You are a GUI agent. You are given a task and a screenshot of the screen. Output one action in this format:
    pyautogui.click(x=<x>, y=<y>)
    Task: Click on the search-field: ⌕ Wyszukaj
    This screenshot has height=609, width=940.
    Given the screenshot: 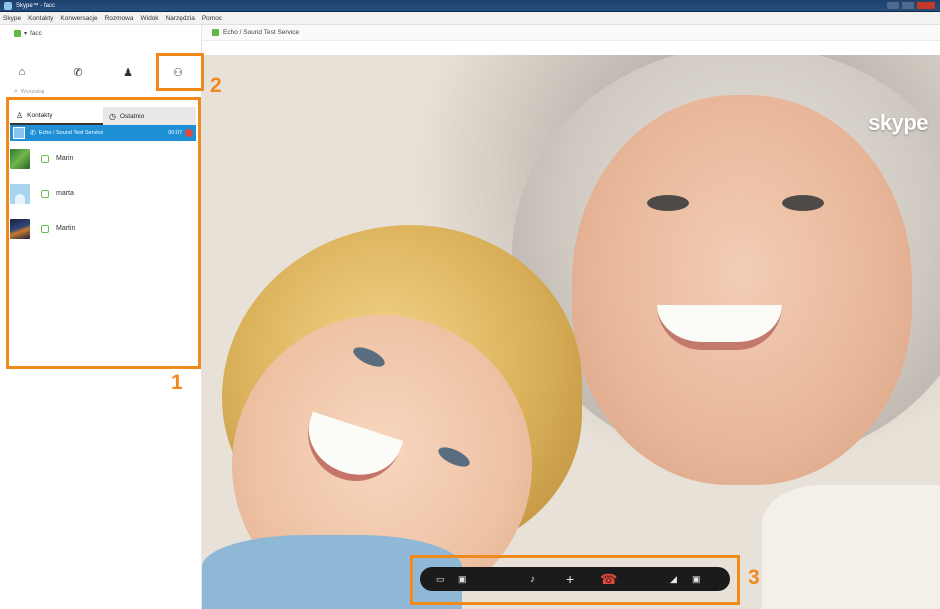 What is the action you would take?
    pyautogui.click(x=29, y=92)
    